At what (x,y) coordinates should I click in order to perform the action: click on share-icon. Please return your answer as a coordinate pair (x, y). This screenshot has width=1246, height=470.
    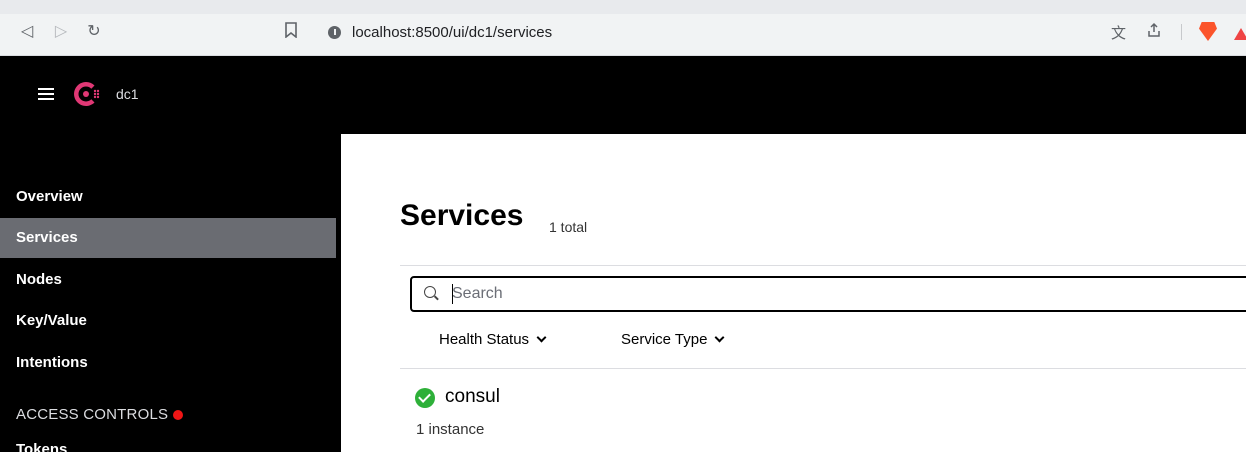
    Looking at the image, I should click on (1154, 32).